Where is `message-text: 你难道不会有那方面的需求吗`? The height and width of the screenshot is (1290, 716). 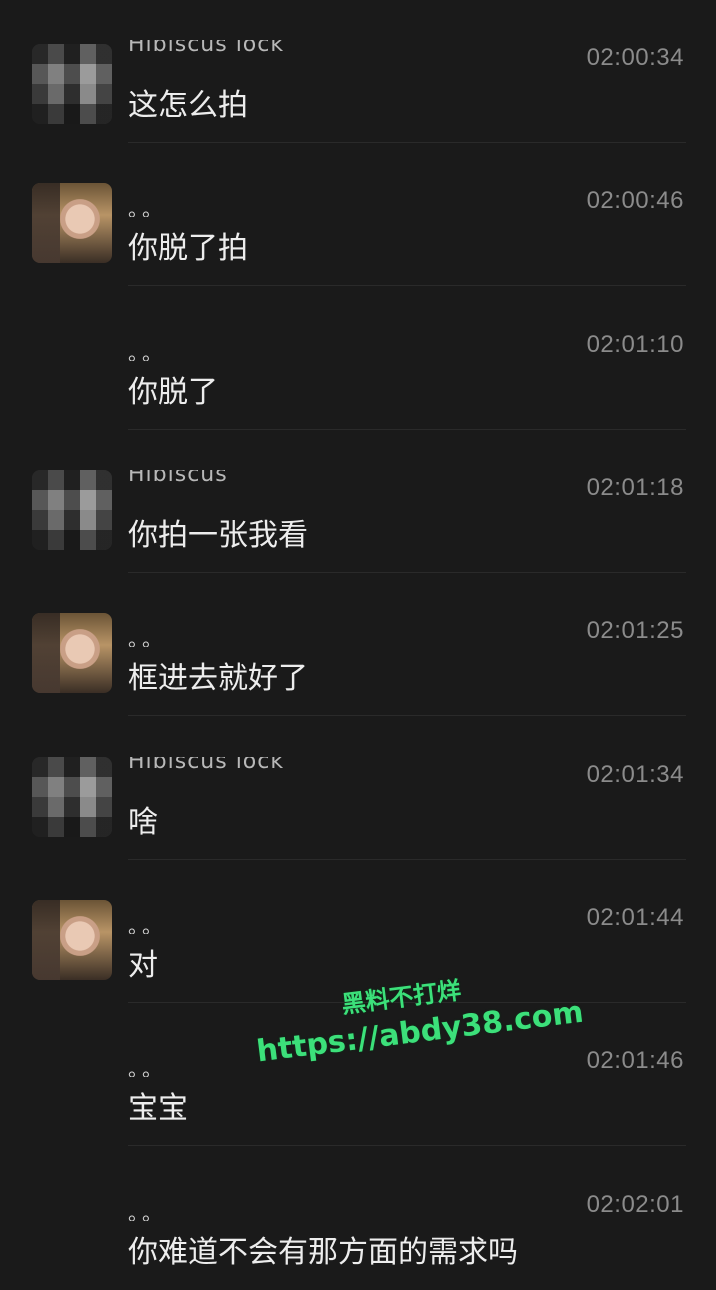
message-text: 你难道不会有那方面的需求吗 is located at coordinates (323, 1252).